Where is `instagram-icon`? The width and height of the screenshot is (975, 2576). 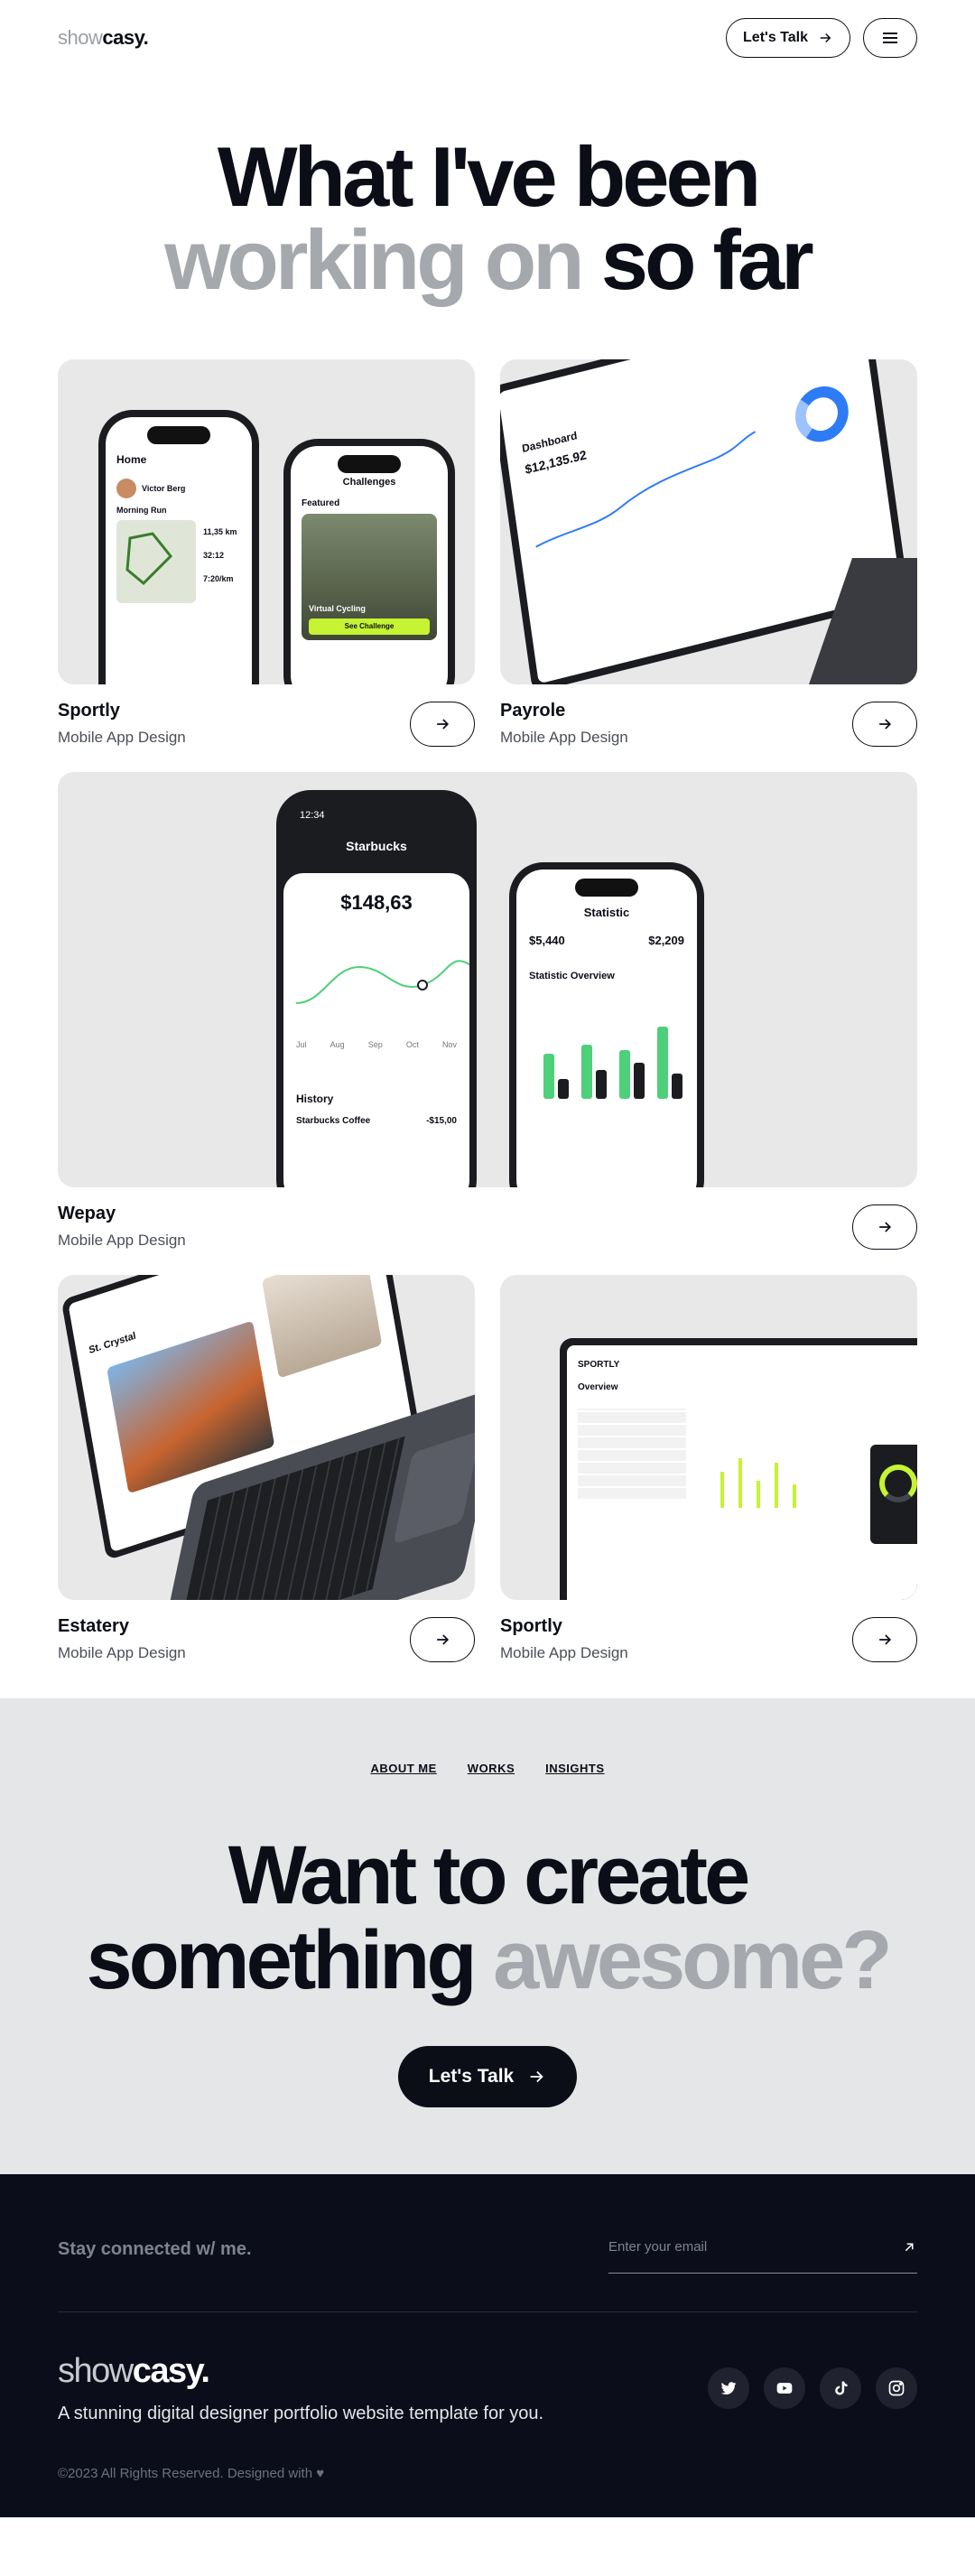 instagram-icon is located at coordinates (896, 2388).